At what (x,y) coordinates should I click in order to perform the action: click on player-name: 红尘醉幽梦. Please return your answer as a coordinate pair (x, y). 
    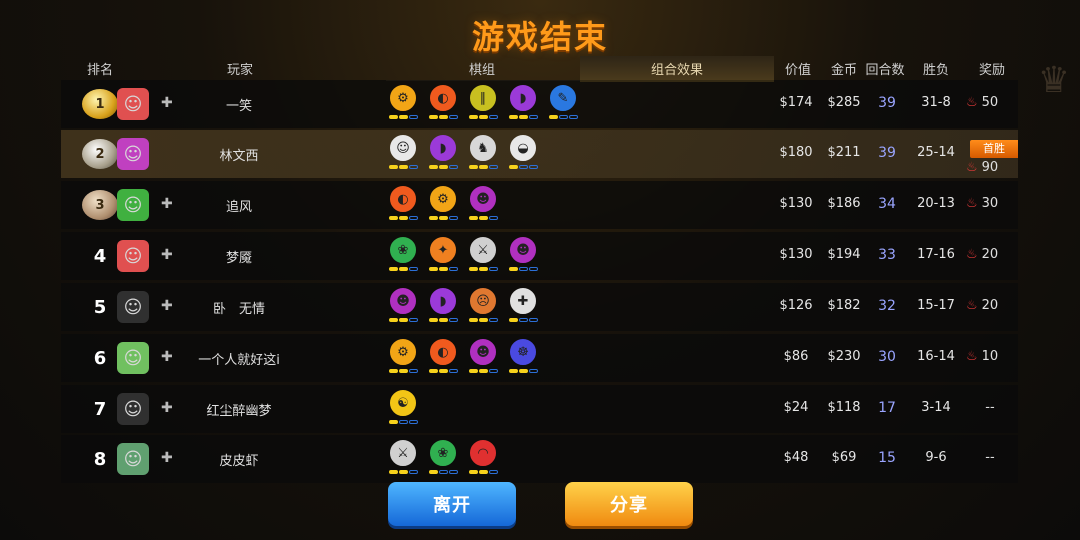
    Looking at the image, I should click on (239, 411).